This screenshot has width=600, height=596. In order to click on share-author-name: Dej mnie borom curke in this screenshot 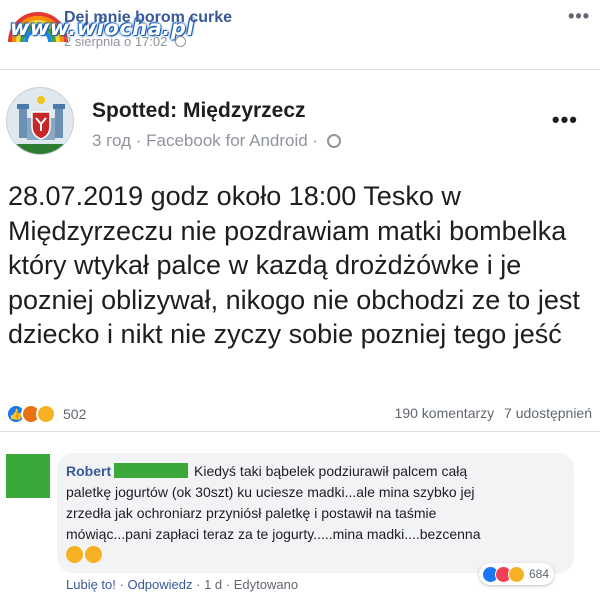, I will do `click(148, 18)`.